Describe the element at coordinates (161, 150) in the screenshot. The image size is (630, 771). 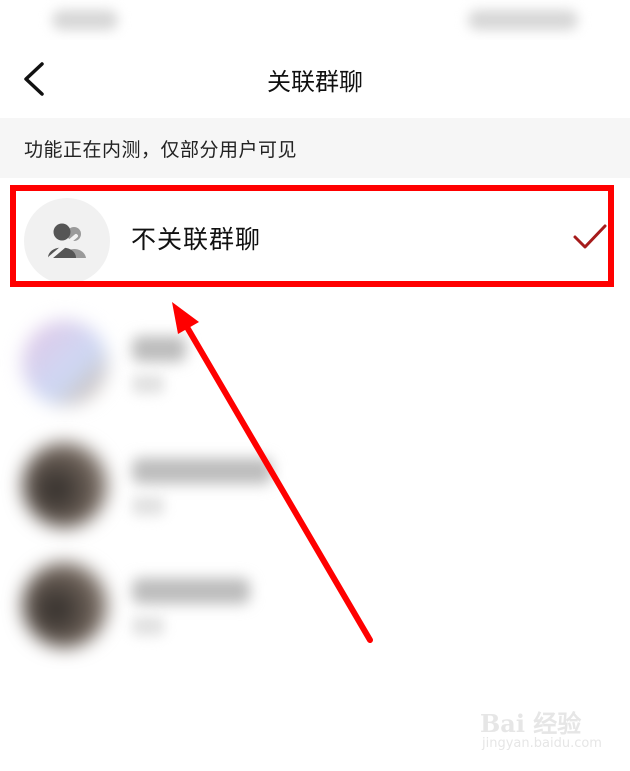
I see `notice-text: 功能正在内测，仅部分用户可见` at that location.